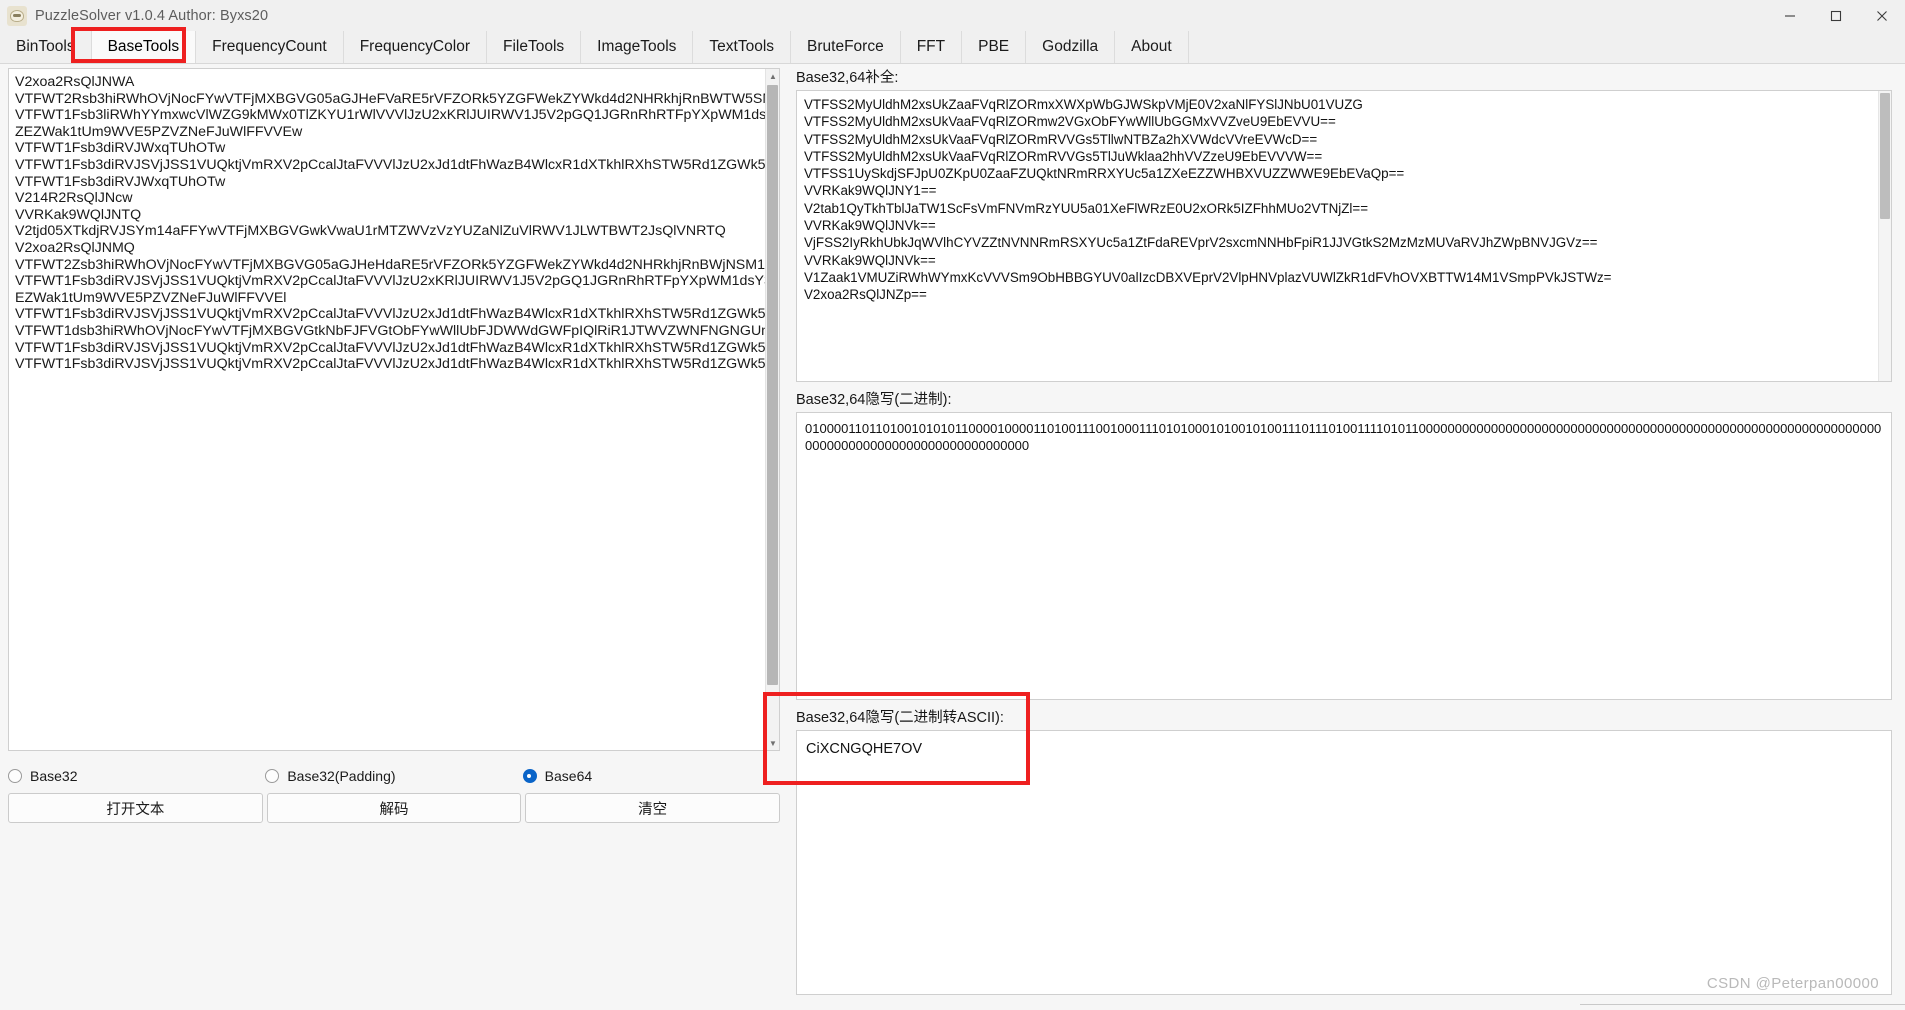 This screenshot has height=1010, width=1905. Describe the element at coordinates (994, 47) in the screenshot. I see `tab-pbe: PBE` at that location.